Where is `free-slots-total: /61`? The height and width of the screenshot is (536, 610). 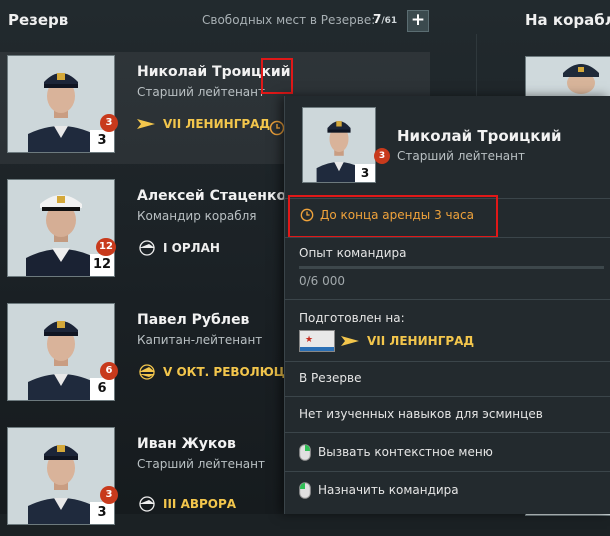 free-slots-total: /61 is located at coordinates (389, 21).